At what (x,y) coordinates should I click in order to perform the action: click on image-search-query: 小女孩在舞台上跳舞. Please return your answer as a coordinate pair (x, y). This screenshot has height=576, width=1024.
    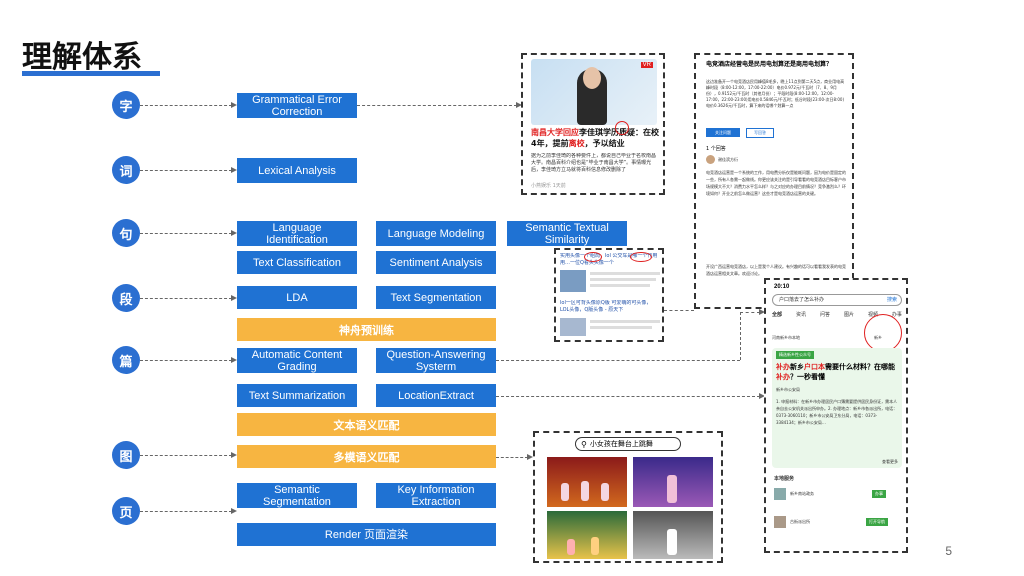
    Looking at the image, I should click on (621, 444).